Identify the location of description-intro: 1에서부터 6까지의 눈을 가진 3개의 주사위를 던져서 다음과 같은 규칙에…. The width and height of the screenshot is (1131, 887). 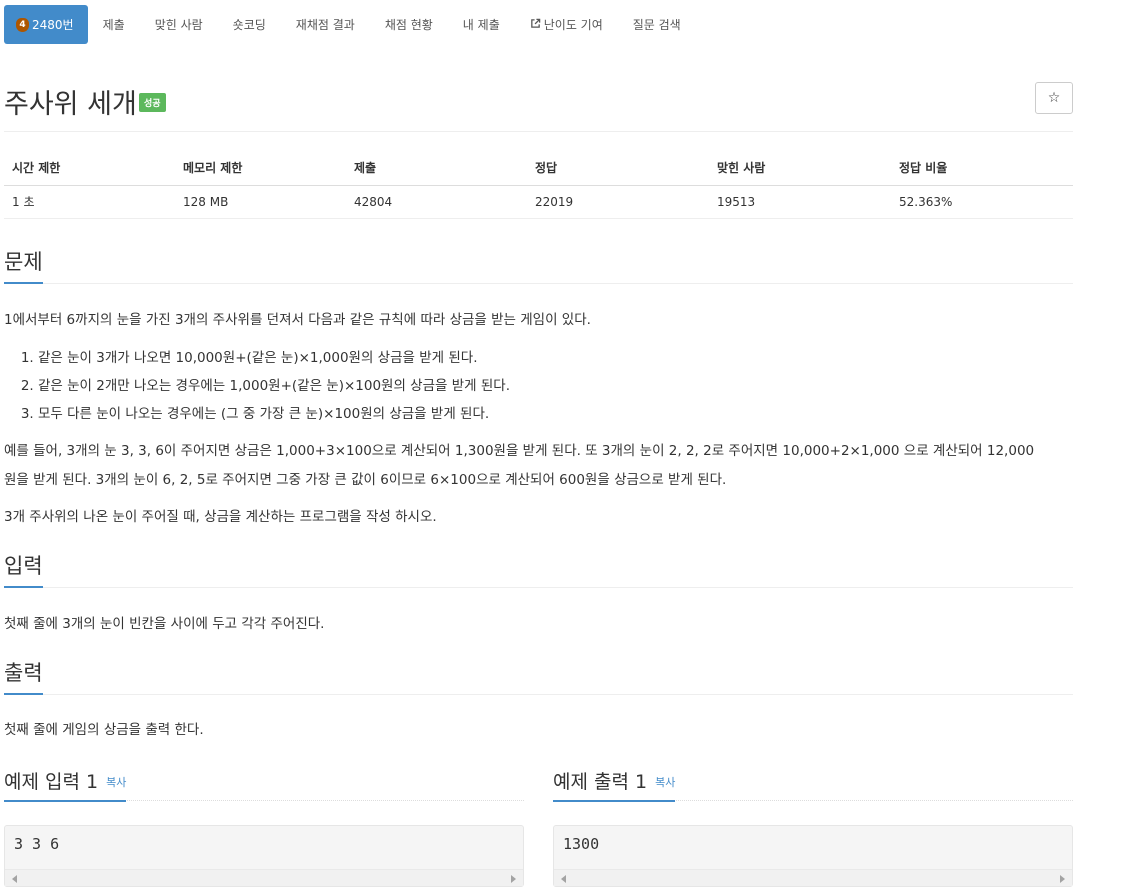
(297, 320).